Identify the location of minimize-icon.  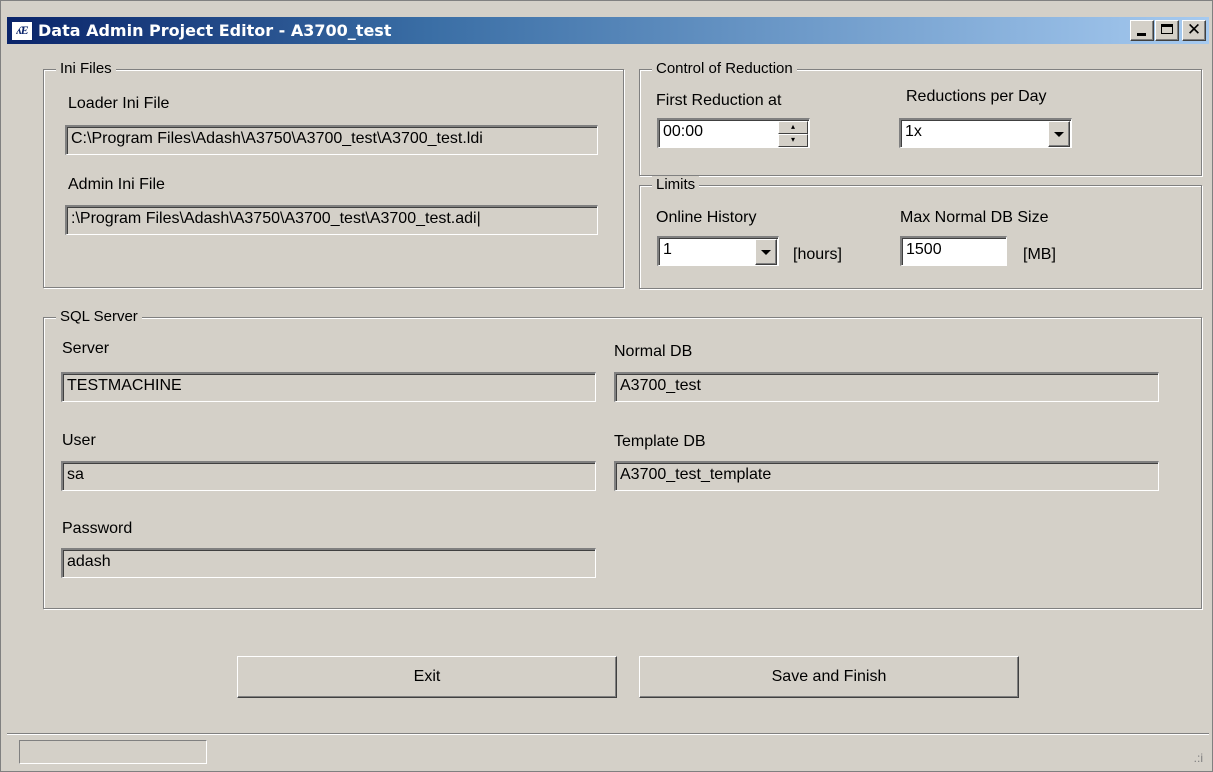
(1141, 34).